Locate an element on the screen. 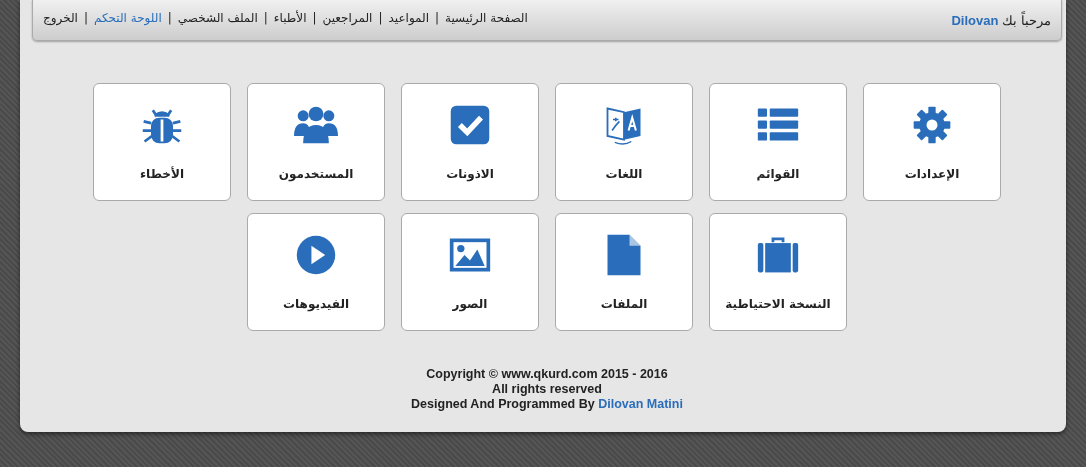  menu-tile: الإعدادات is located at coordinates (932, 142).